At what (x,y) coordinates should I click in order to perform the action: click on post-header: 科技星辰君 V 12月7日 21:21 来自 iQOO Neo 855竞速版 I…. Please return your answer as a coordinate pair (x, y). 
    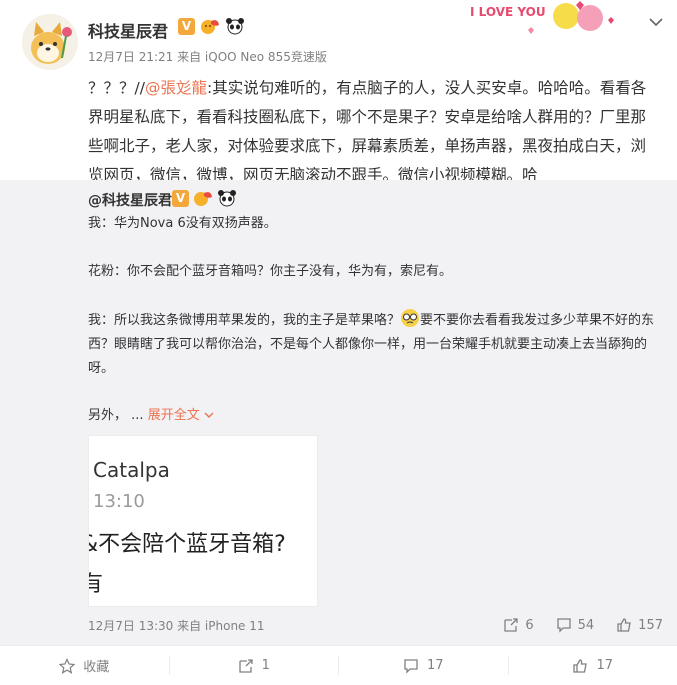
    Looking at the image, I should click on (338, 40).